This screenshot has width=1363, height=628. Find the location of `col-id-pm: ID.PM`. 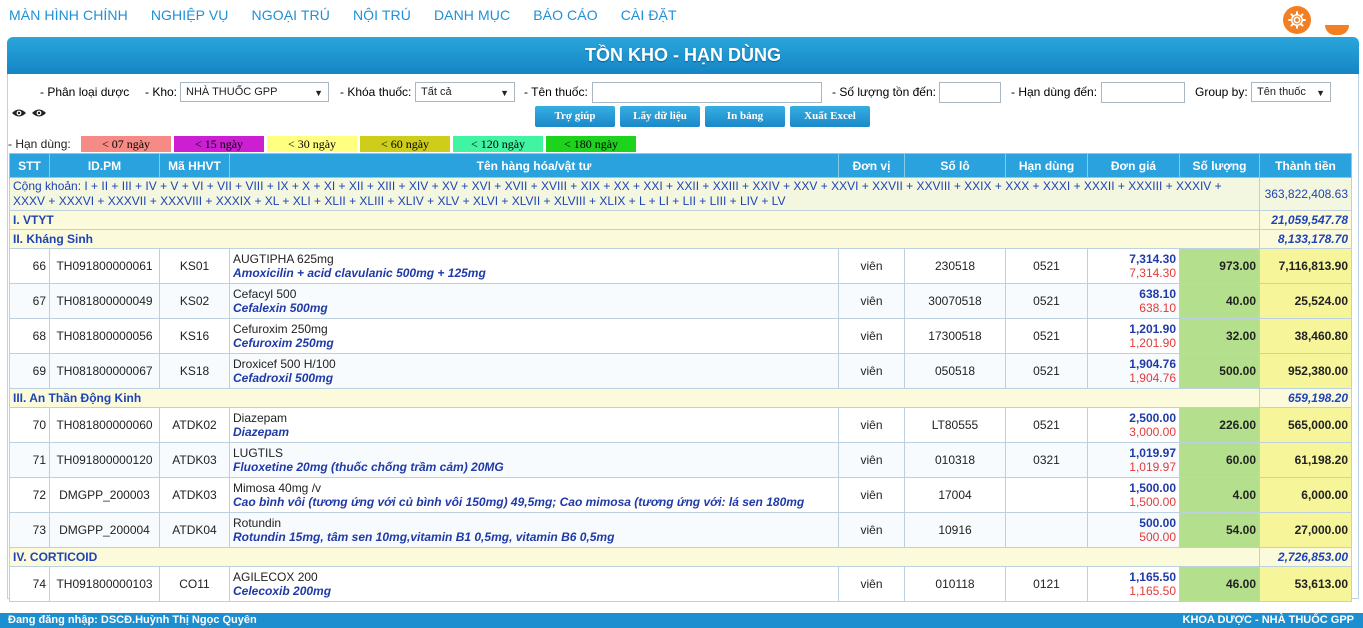

col-id-pm: ID.PM is located at coordinates (104, 165).